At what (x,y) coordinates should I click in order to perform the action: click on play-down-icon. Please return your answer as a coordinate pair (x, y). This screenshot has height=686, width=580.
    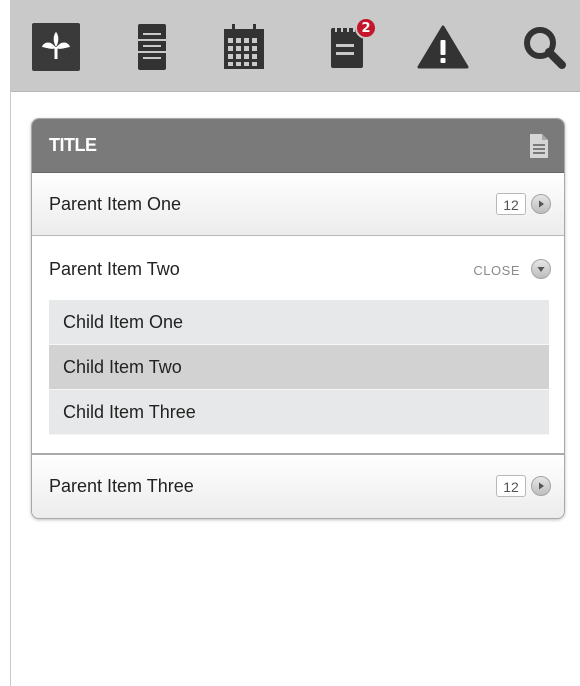
    Looking at the image, I should click on (541, 269).